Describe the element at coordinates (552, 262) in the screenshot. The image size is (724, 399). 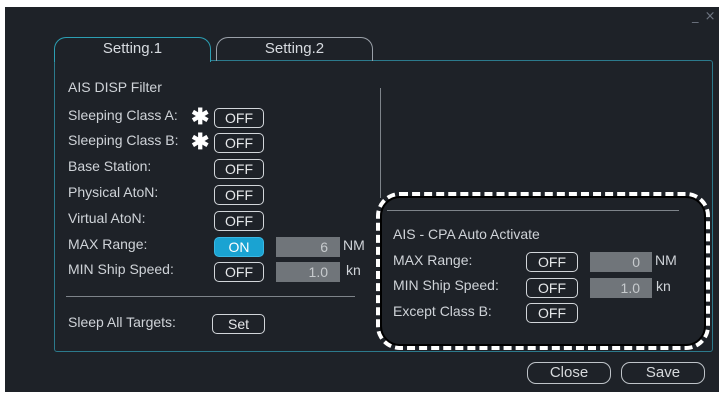
I see `cpa-max-range-toggle: OFF` at that location.